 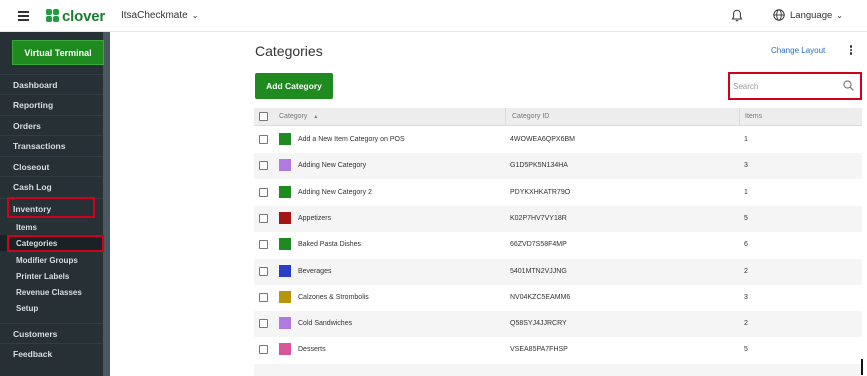 I want to click on category-name: Cold Sandwiches, so click(x=325, y=323).